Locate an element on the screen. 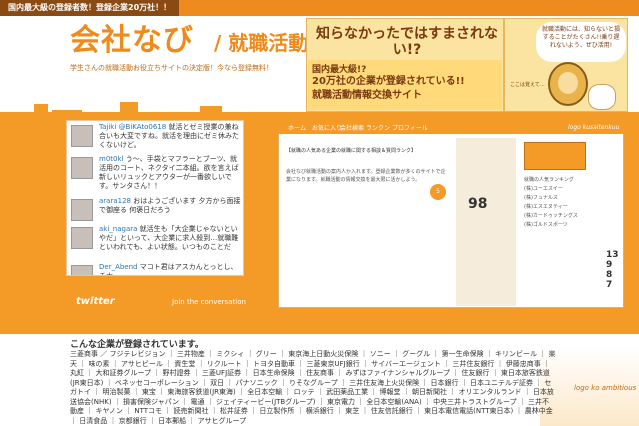 The width and height of the screenshot is (639, 426). preview-stat-number: 98 is located at coordinates (478, 204).